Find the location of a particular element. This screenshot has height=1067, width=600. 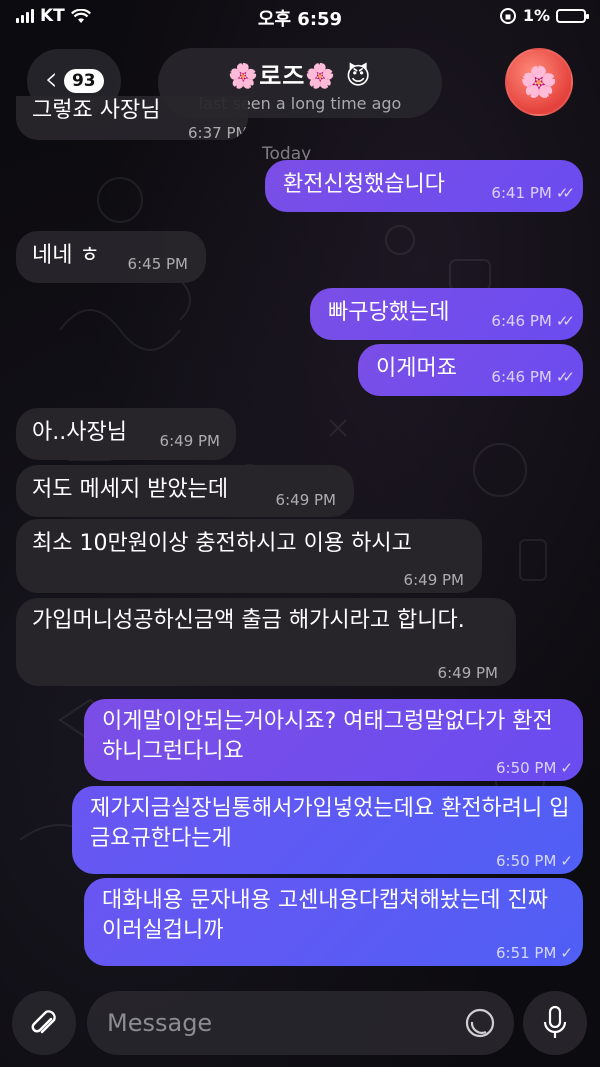

message-bubble-incoming: 네네 ㅎ 6:45 PM is located at coordinates (111, 257).